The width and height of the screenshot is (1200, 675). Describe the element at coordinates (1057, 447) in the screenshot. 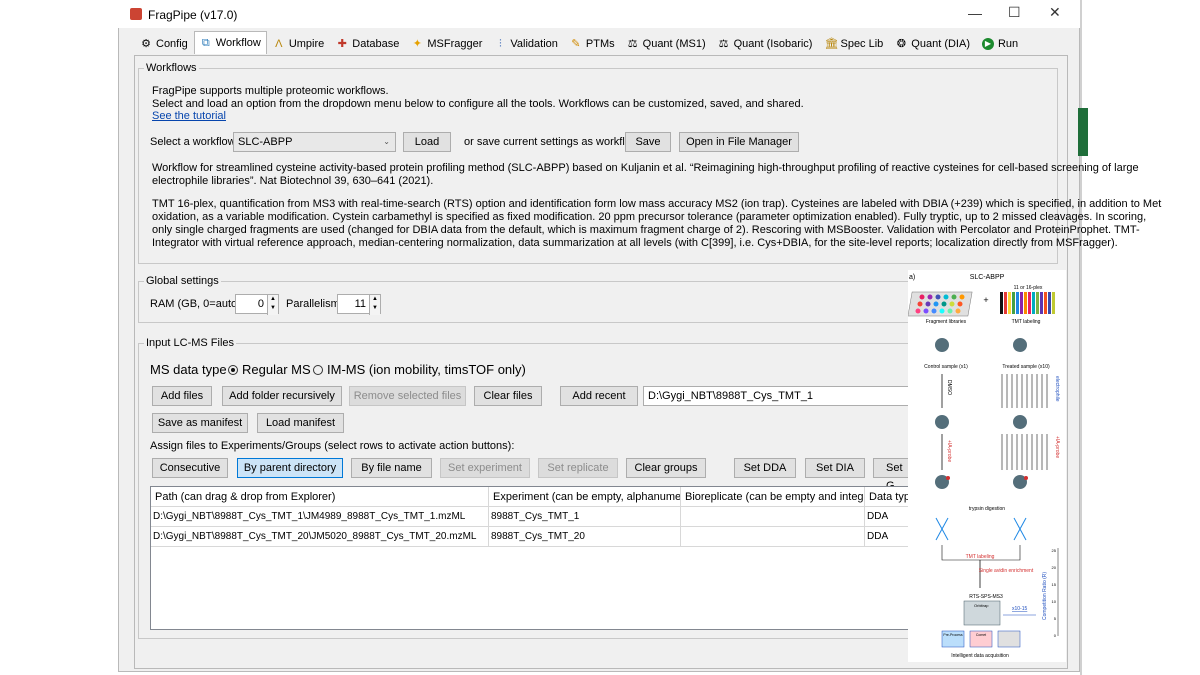

I see `probe-label-2: +IA-probe` at that location.